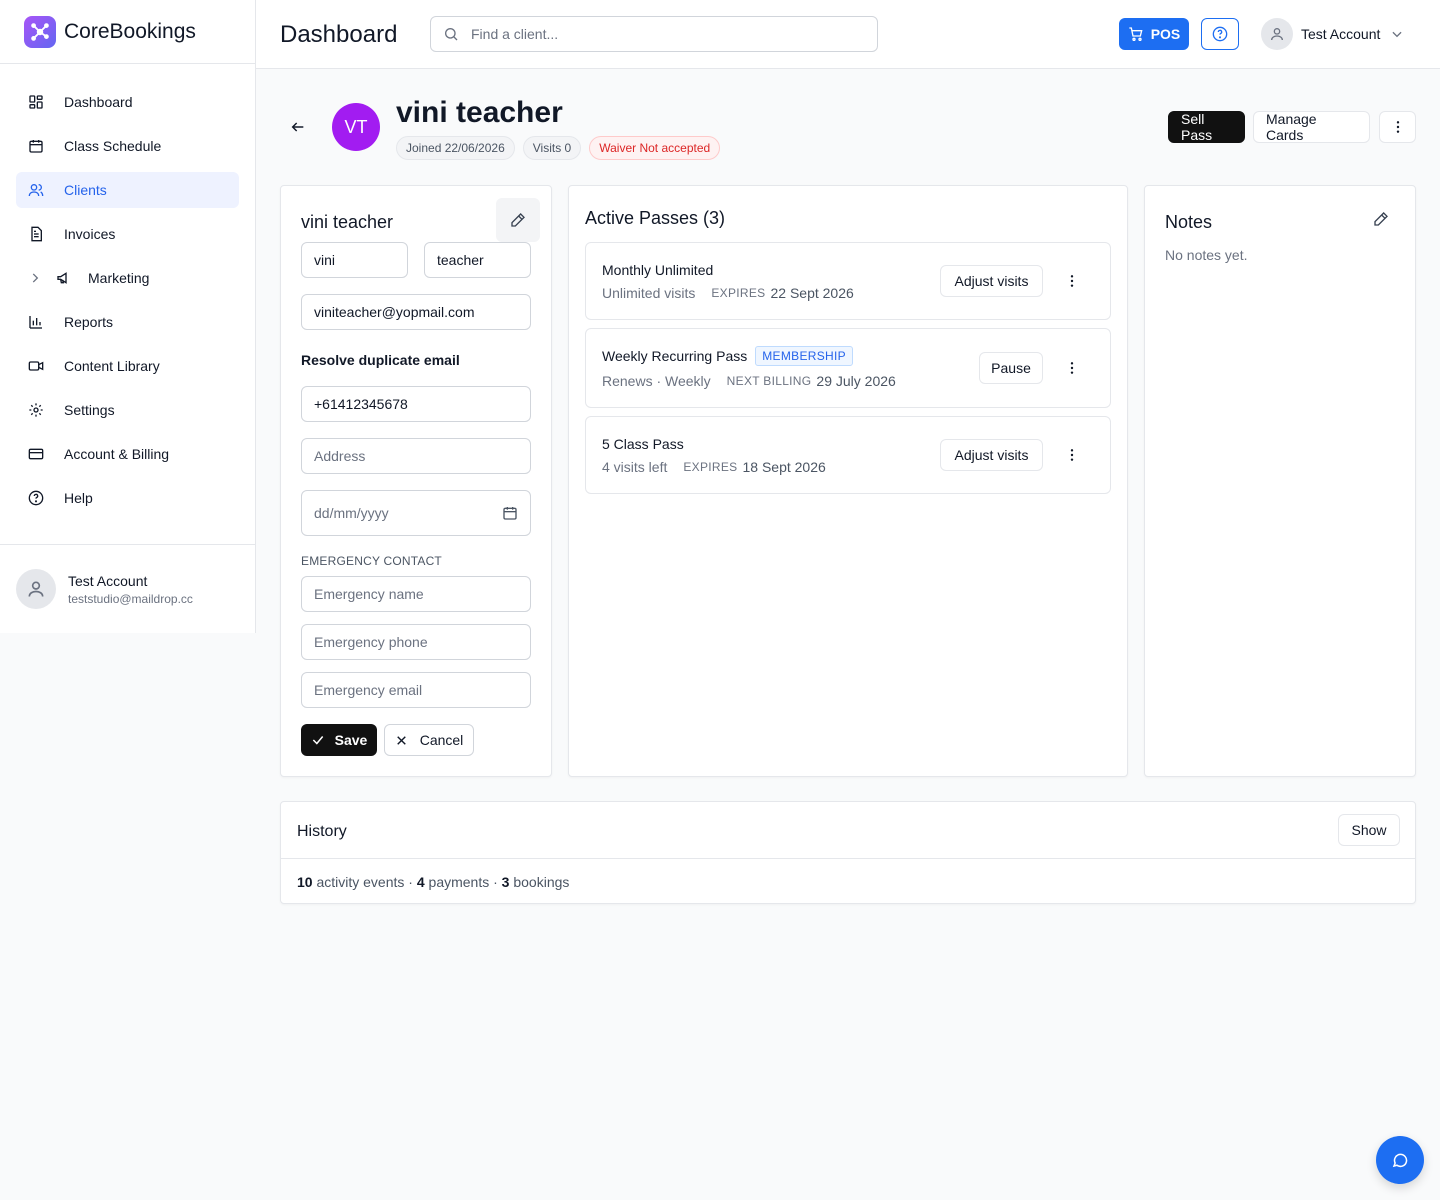  Describe the element at coordinates (804, 356) in the screenshot. I see `membership-badge: MEMBERSHIP` at that location.